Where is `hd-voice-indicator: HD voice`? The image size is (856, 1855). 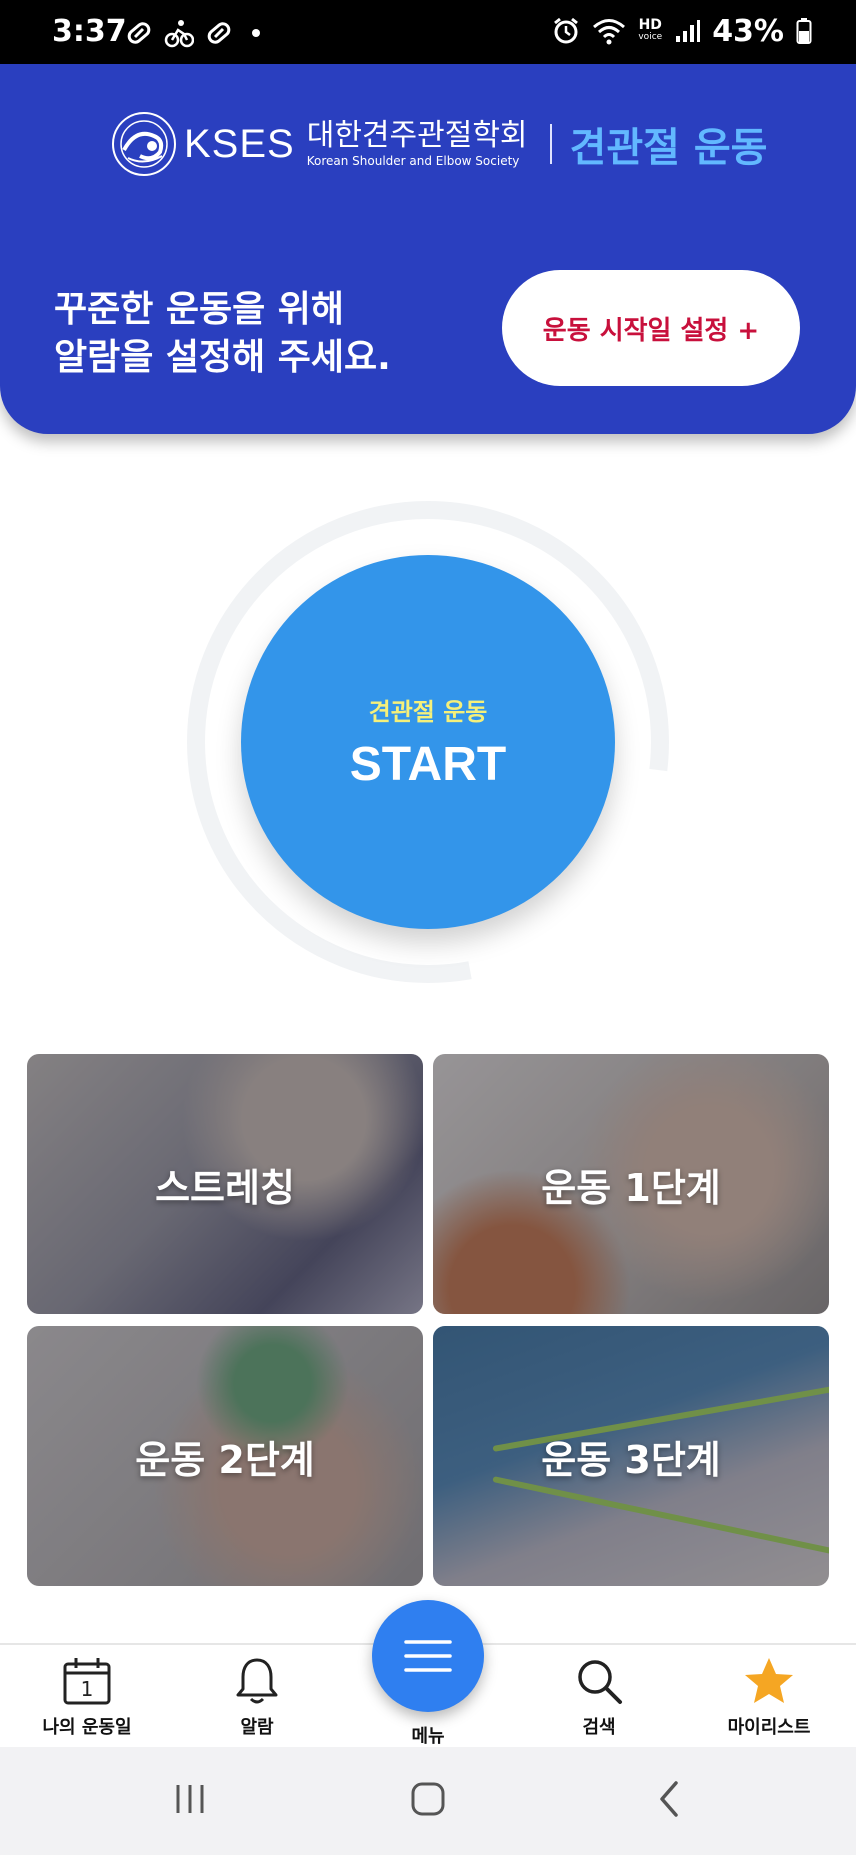
hd-voice-indicator: HD voice is located at coordinates (650, 29).